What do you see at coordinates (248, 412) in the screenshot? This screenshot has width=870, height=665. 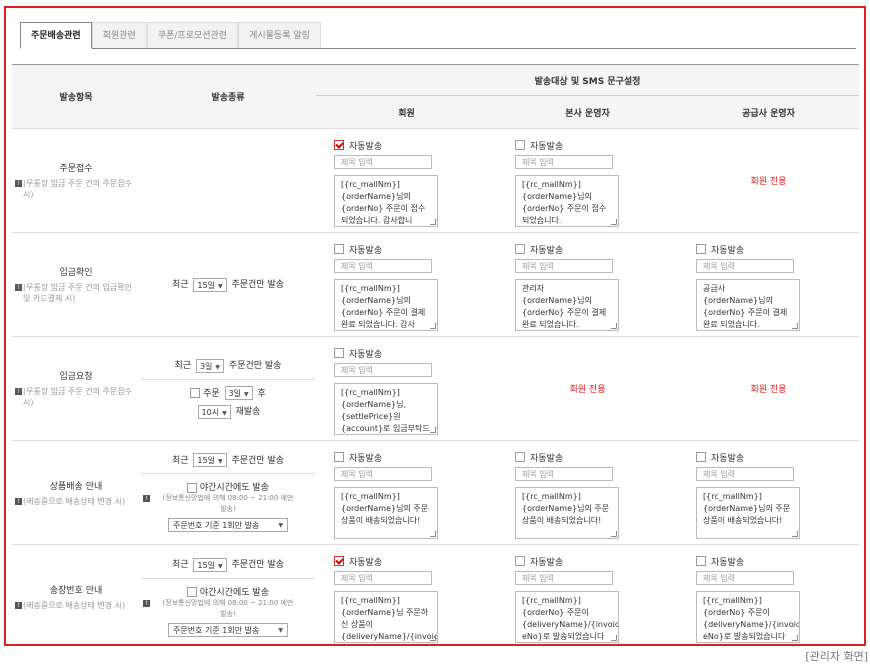 I see `resend-label: 재발송` at bounding box center [248, 412].